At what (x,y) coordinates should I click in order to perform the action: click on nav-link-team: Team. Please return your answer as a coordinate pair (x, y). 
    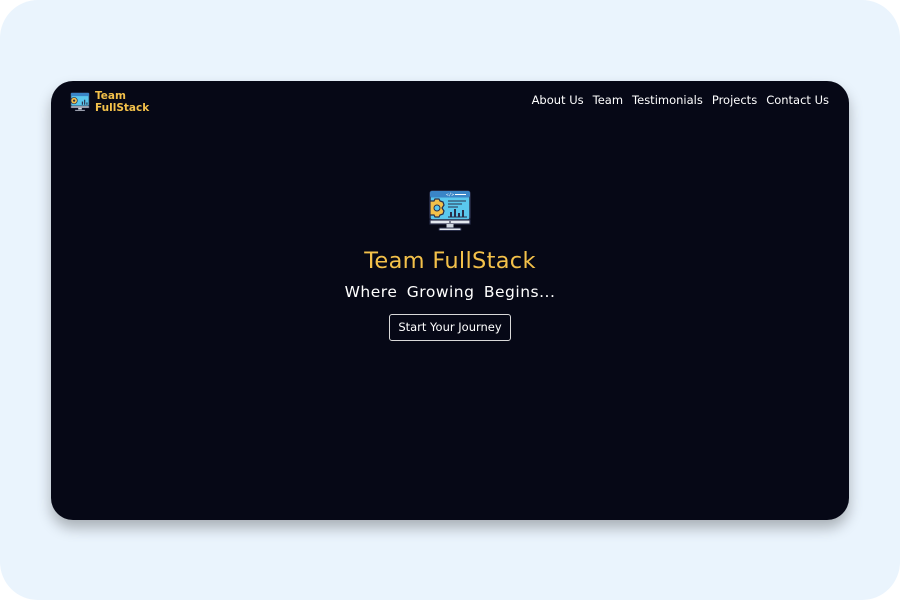
    Looking at the image, I should click on (608, 100).